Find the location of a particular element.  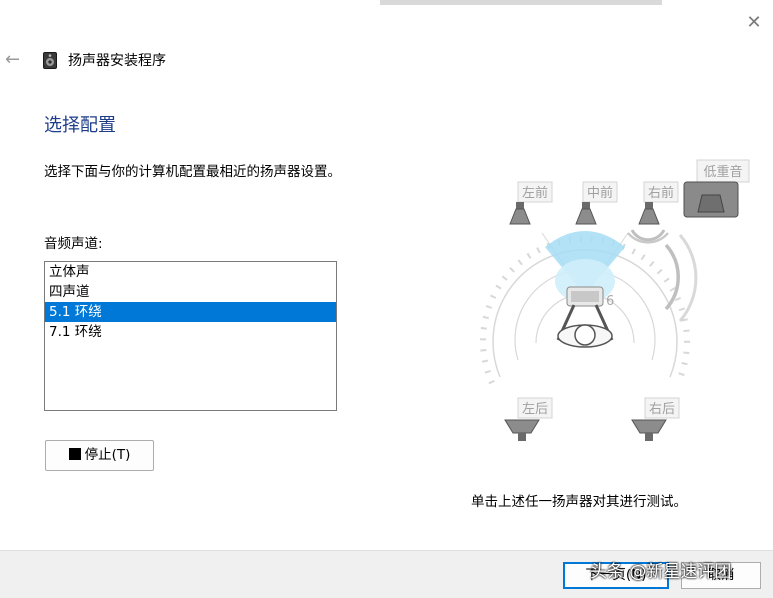

speaker-label-rear-right: 右后 is located at coordinates (662, 409).